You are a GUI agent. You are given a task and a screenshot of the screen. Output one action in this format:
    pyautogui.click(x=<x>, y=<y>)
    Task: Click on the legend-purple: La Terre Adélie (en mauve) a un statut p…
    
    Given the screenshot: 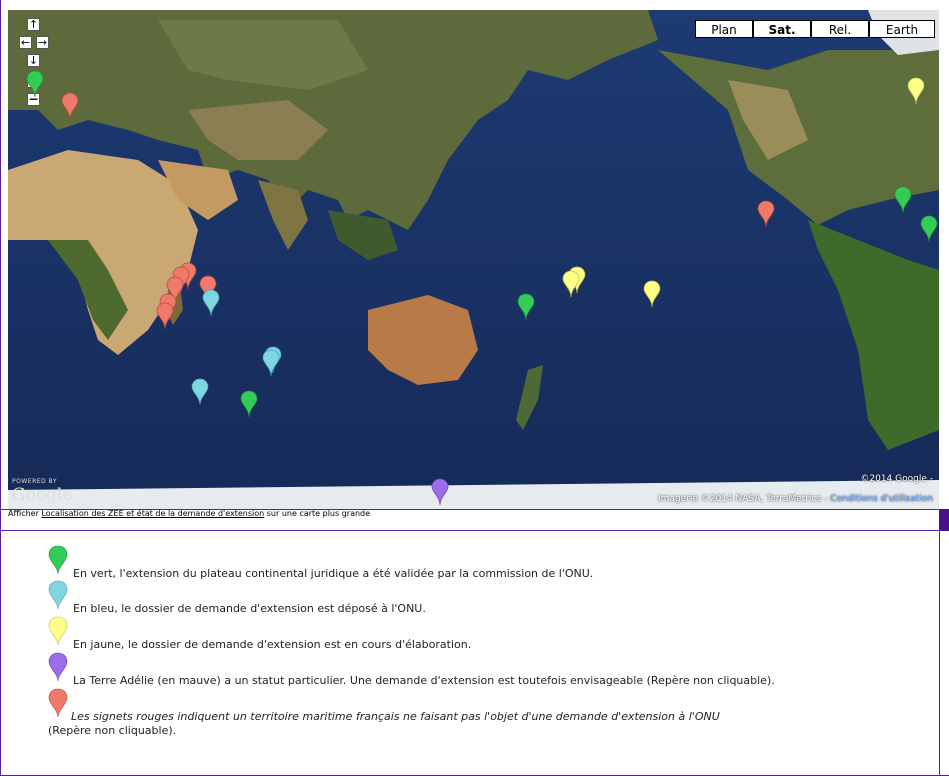 What is the action you would take?
    pyautogui.click(x=448, y=669)
    